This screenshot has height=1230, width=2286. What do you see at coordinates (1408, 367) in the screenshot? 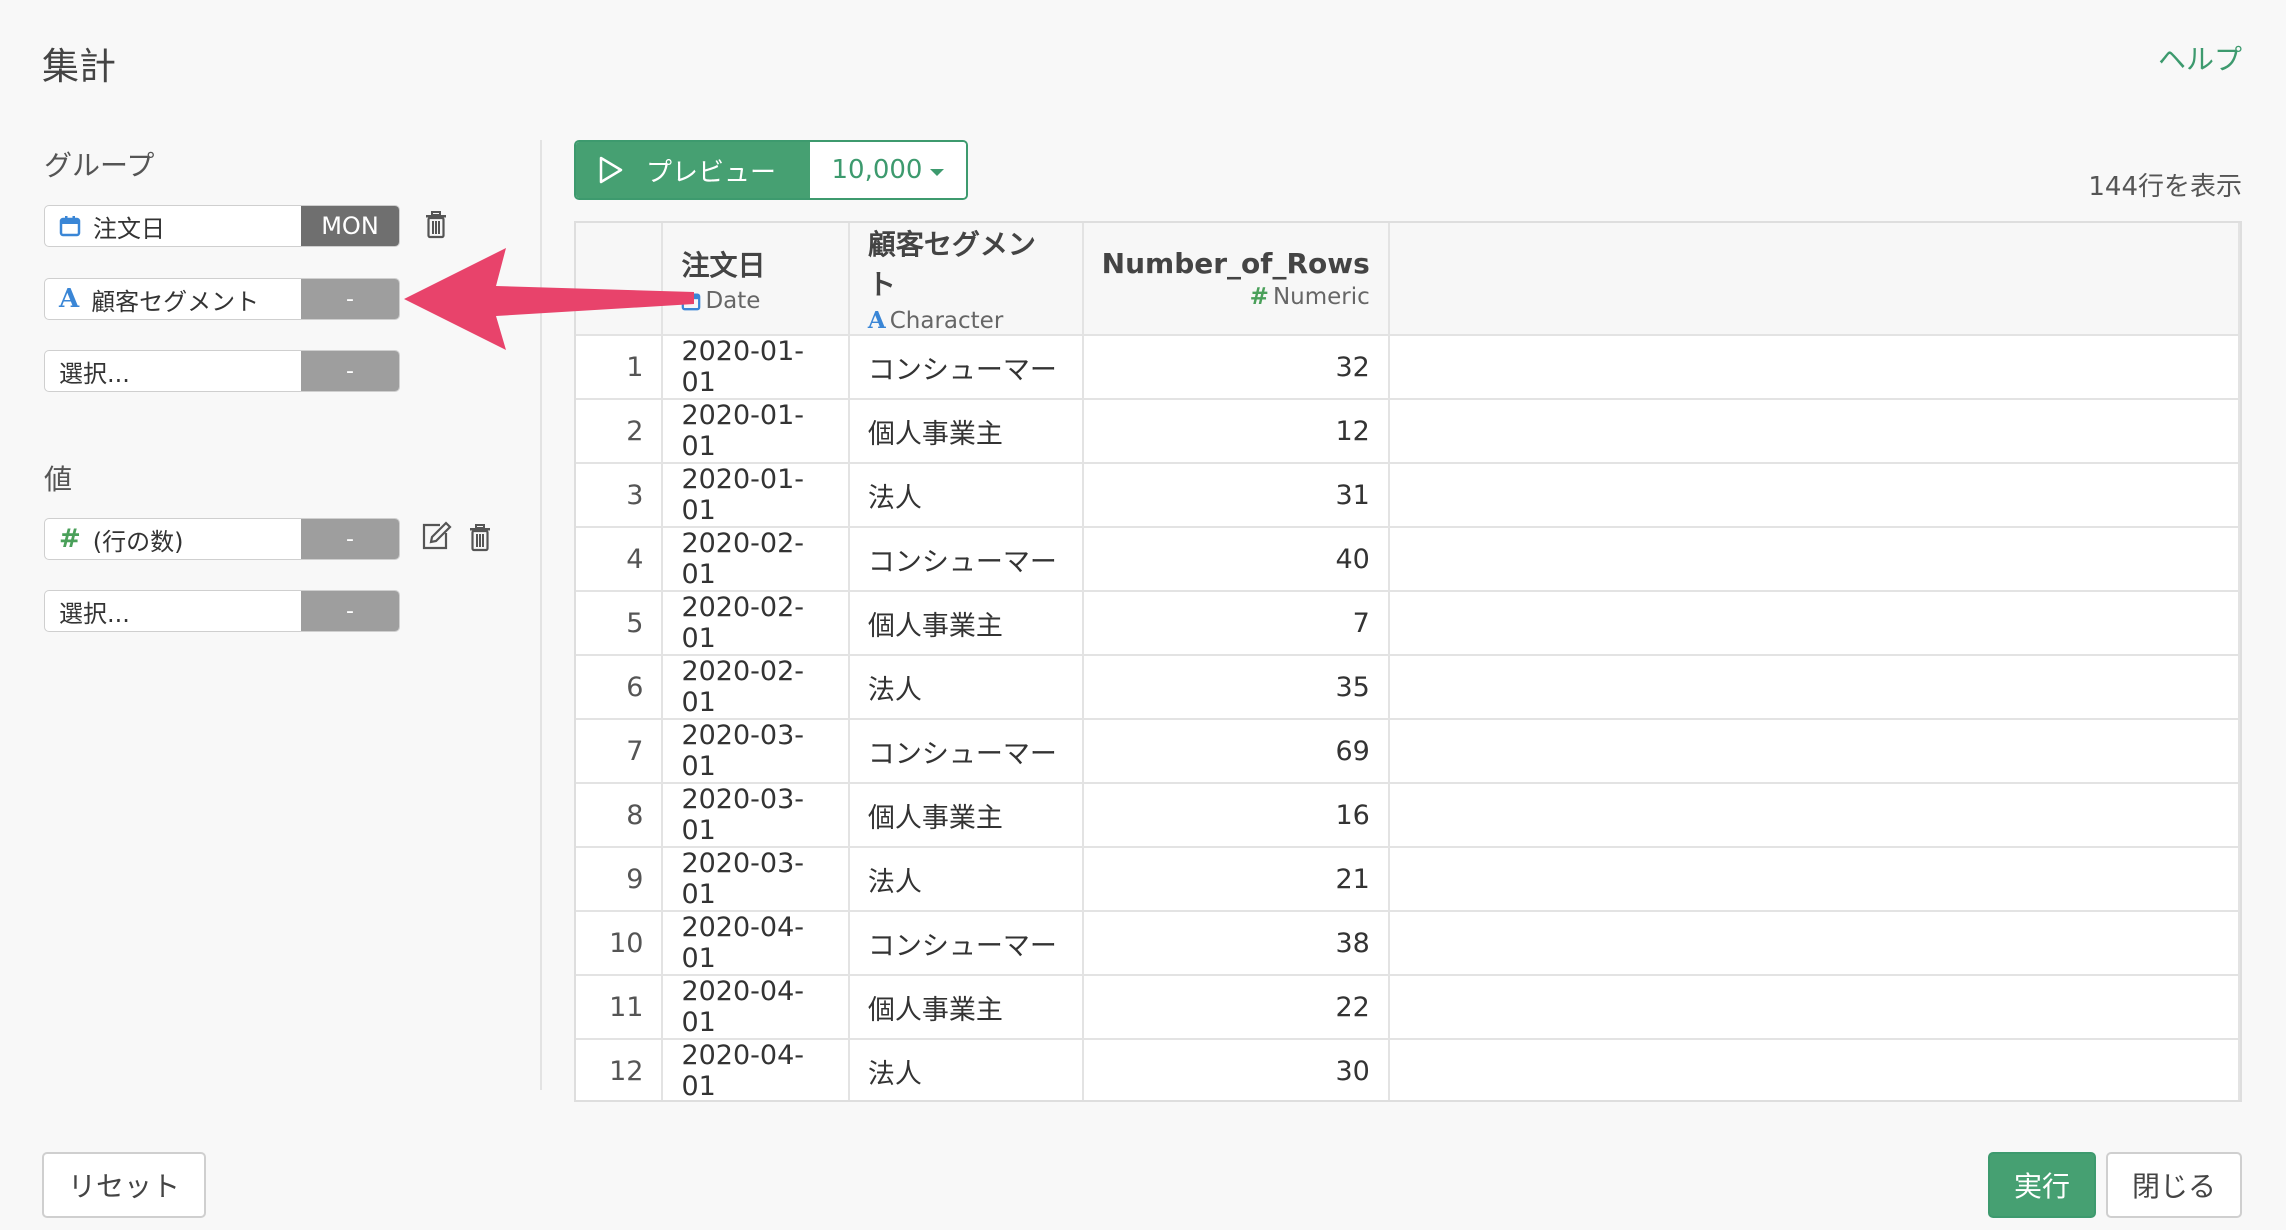
I see `table-row: 1 2020-01-01 コンシューマー 32` at bounding box center [1408, 367].